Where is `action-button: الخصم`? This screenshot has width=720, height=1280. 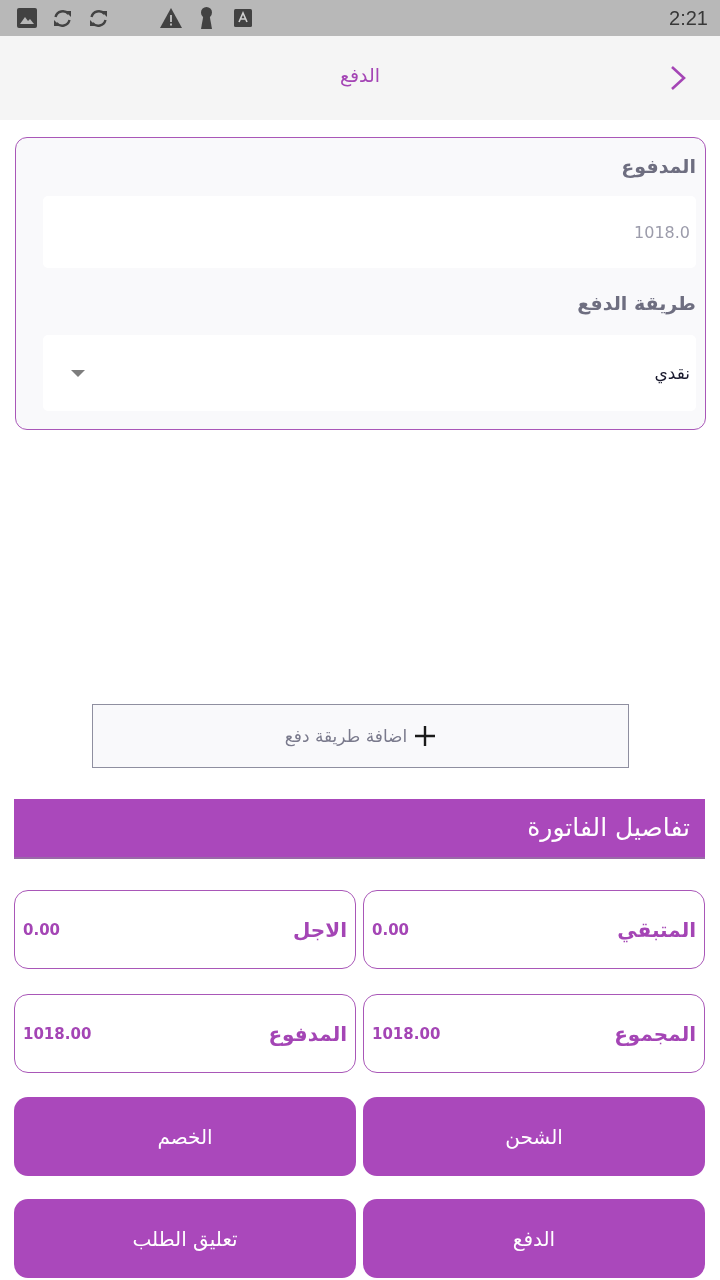 action-button: الخصم is located at coordinates (185, 1136).